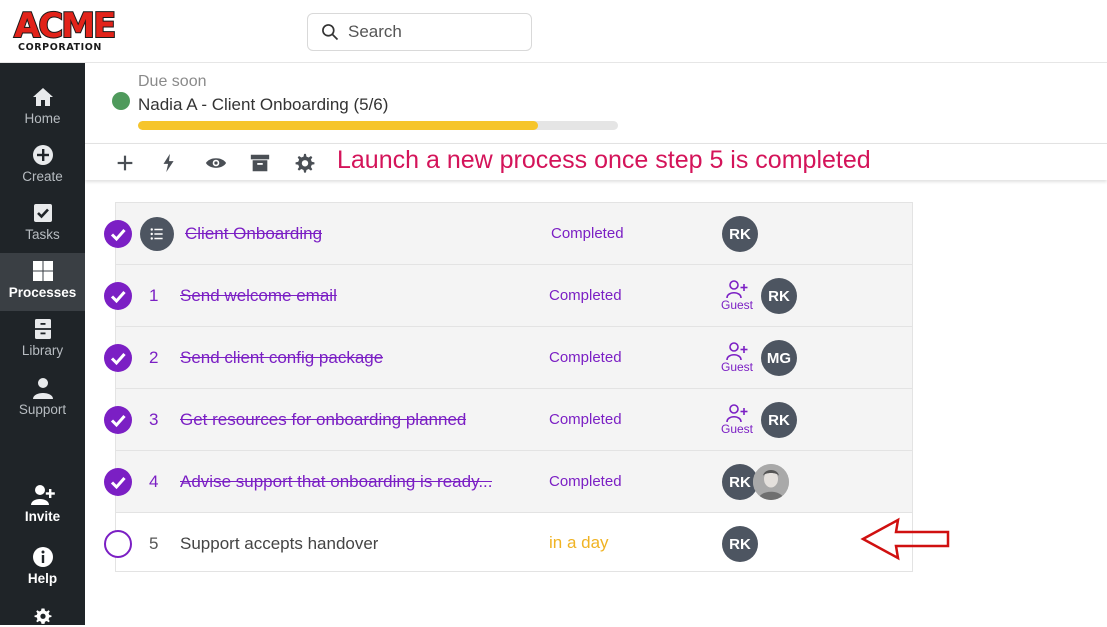 Image resolution: width=1107 pixels, height=627 pixels. Describe the element at coordinates (42, 495) in the screenshot. I see `add-user-icon` at that location.